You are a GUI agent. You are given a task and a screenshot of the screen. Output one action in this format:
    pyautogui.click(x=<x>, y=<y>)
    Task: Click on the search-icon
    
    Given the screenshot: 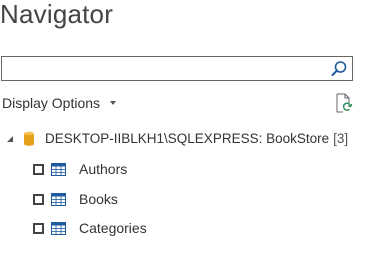 What is the action you would take?
    pyautogui.click(x=339, y=69)
    